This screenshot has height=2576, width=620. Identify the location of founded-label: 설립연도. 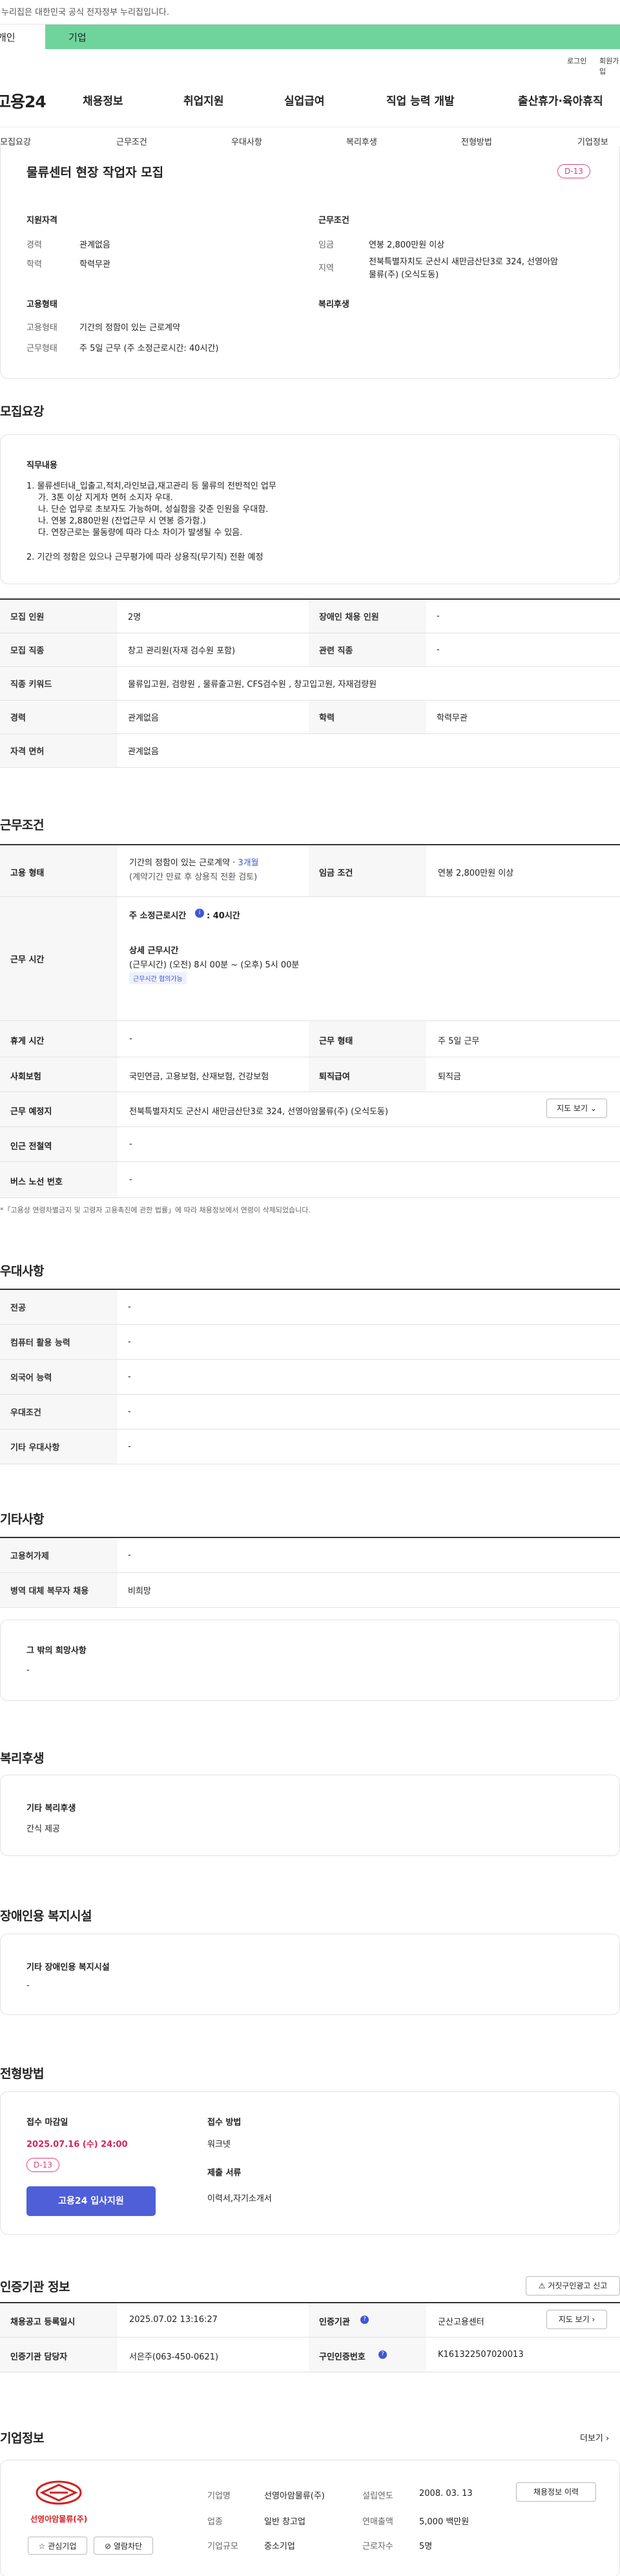
(377, 2496).